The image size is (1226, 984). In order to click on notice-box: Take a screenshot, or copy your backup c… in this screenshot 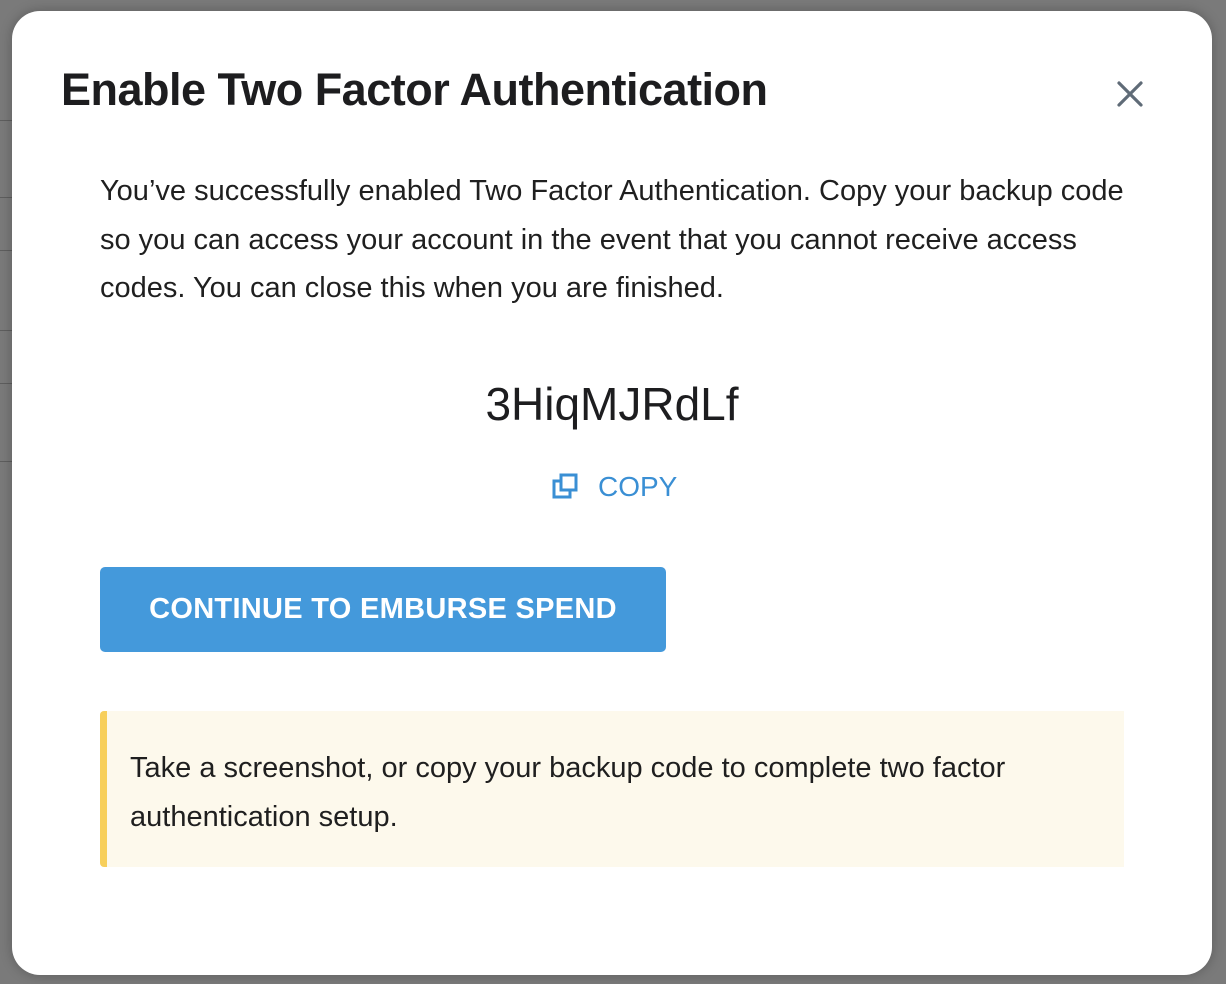, I will do `click(612, 789)`.